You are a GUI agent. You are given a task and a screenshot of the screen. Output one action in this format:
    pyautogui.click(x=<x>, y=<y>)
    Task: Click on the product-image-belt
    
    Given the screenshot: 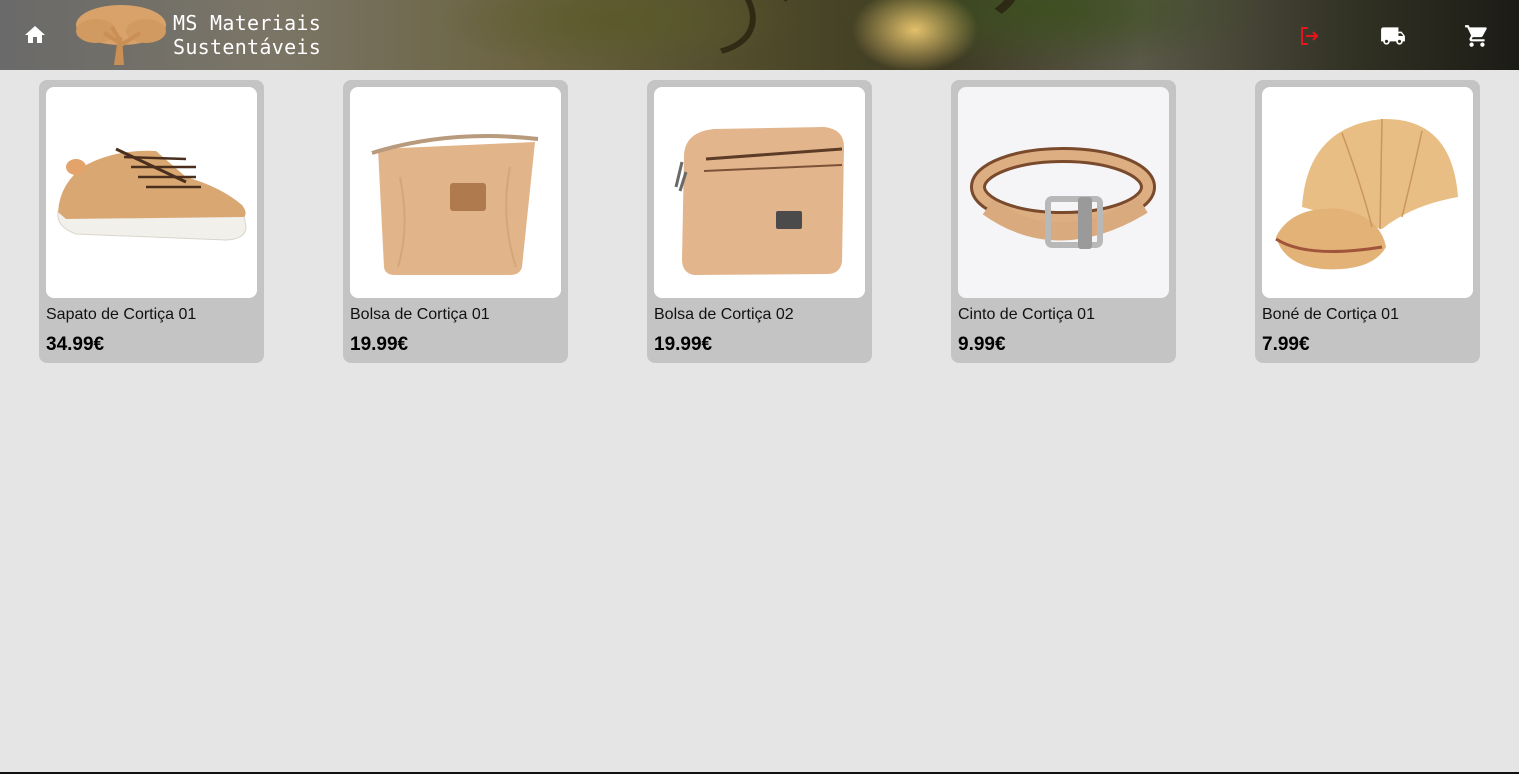 What is the action you would take?
    pyautogui.click(x=1063, y=192)
    